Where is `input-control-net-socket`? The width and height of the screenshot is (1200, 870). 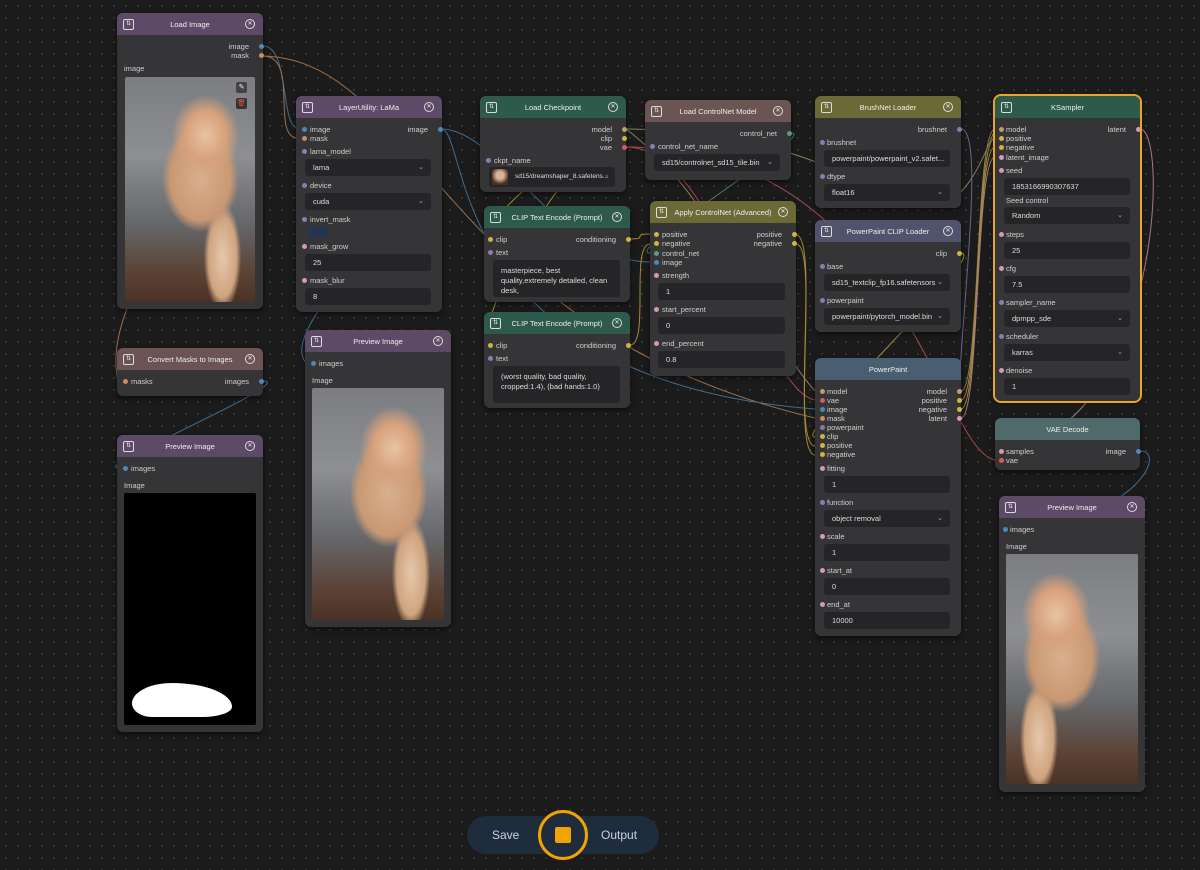 input-control-net-socket is located at coordinates (656, 253).